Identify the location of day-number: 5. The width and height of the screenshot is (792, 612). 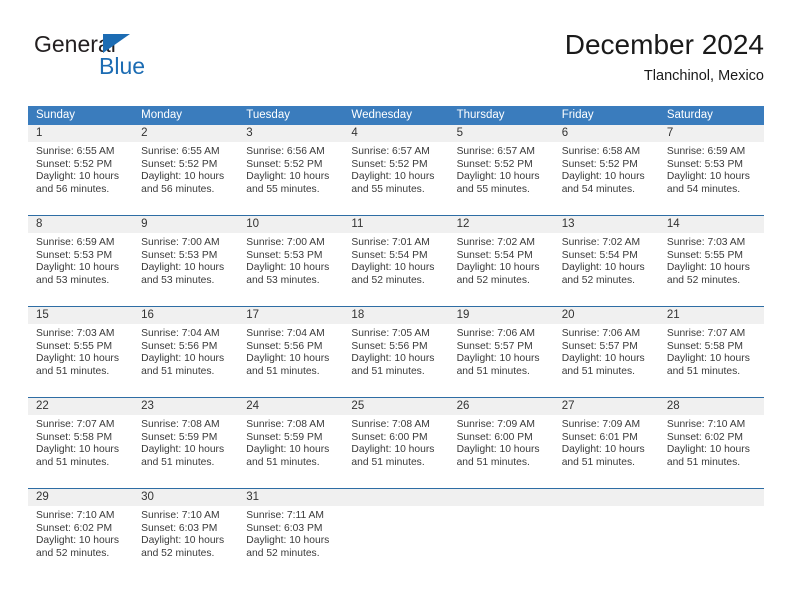
(501, 133).